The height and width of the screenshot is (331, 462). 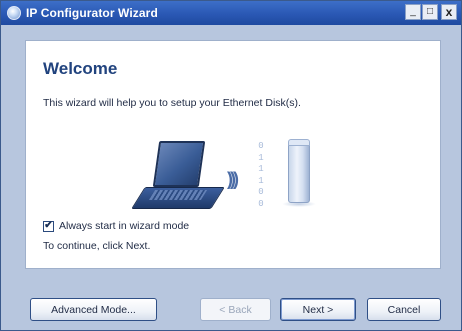 What do you see at coordinates (178, 195) in the screenshot?
I see `laptop-keyboard` at bounding box center [178, 195].